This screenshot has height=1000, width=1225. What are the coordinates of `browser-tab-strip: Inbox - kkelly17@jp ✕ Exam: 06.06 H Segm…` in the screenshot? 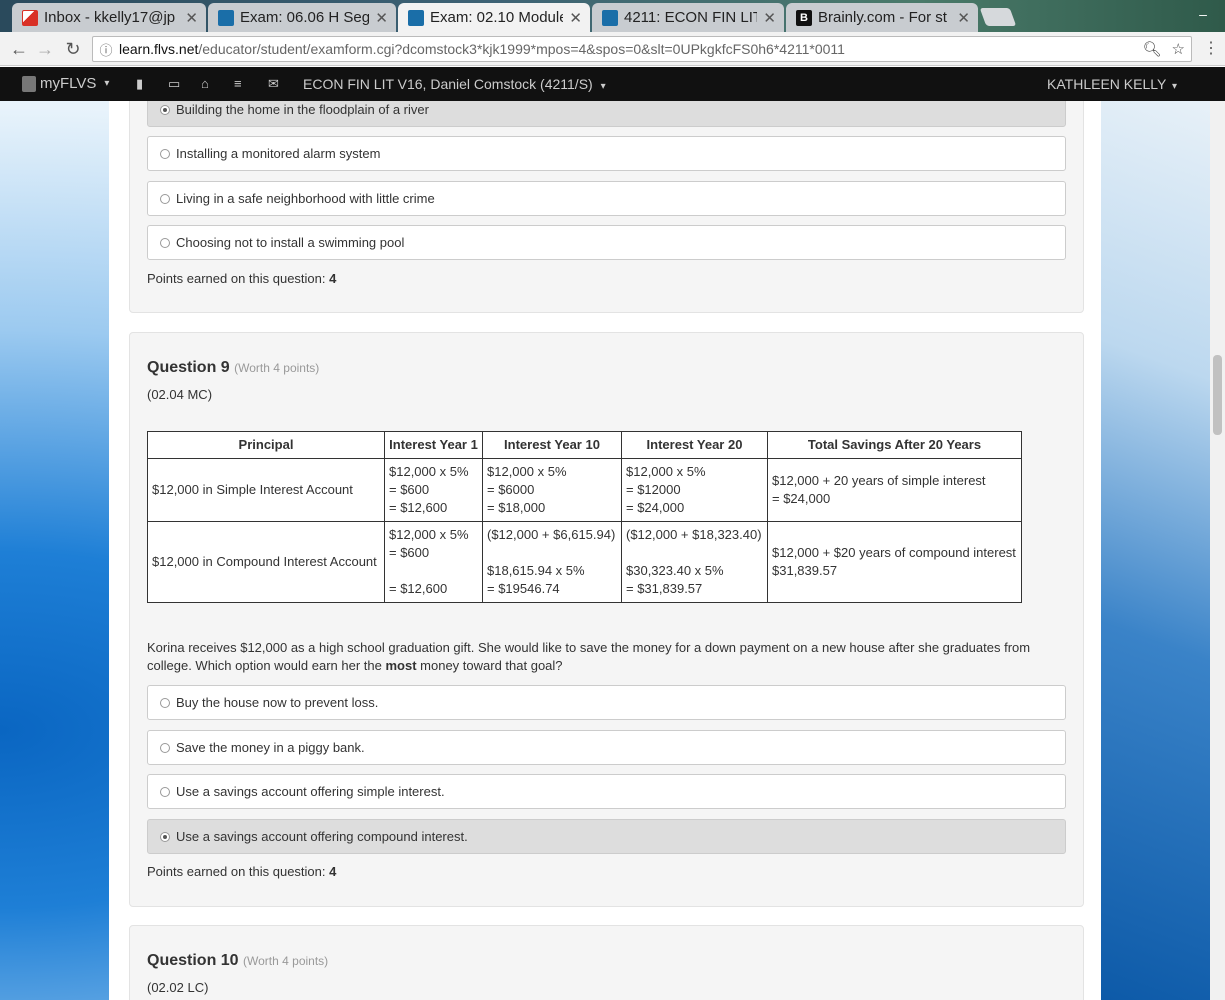 It's located at (612, 16).